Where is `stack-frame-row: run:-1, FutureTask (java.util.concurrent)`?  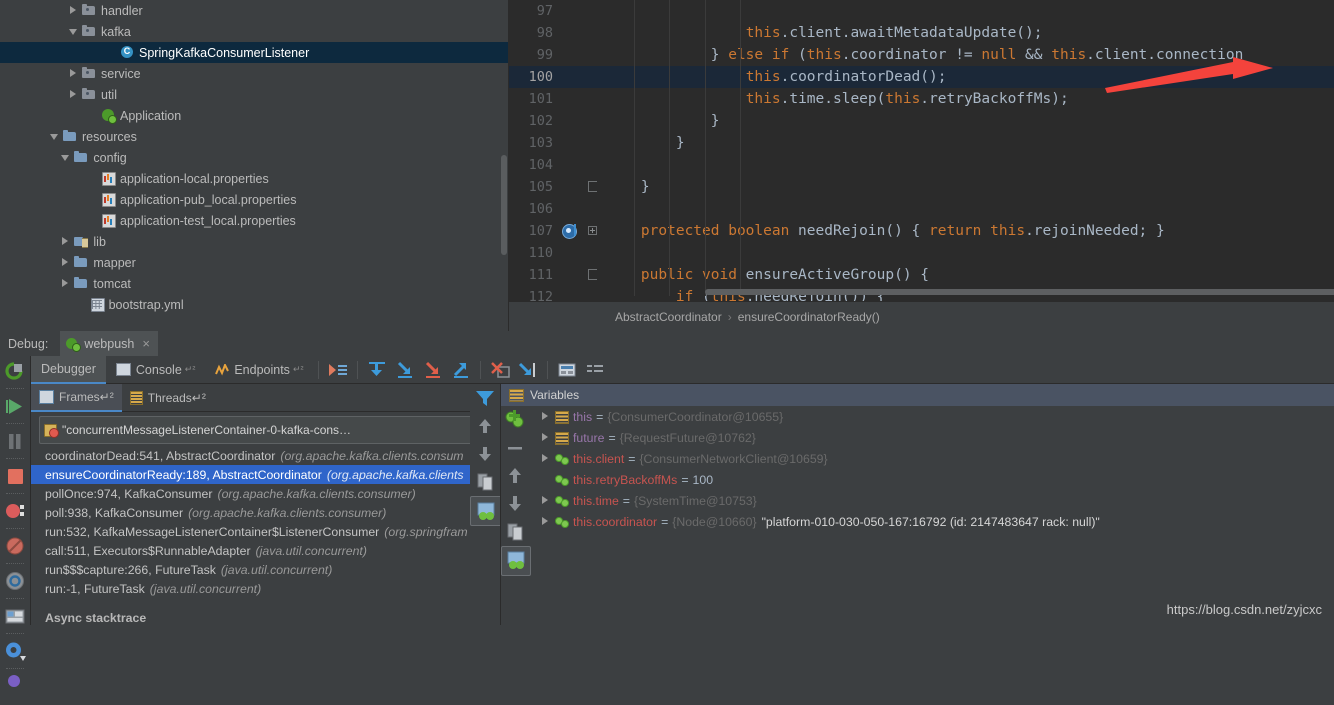 stack-frame-row: run:-1, FutureTask (java.util.concurrent) is located at coordinates (265, 588).